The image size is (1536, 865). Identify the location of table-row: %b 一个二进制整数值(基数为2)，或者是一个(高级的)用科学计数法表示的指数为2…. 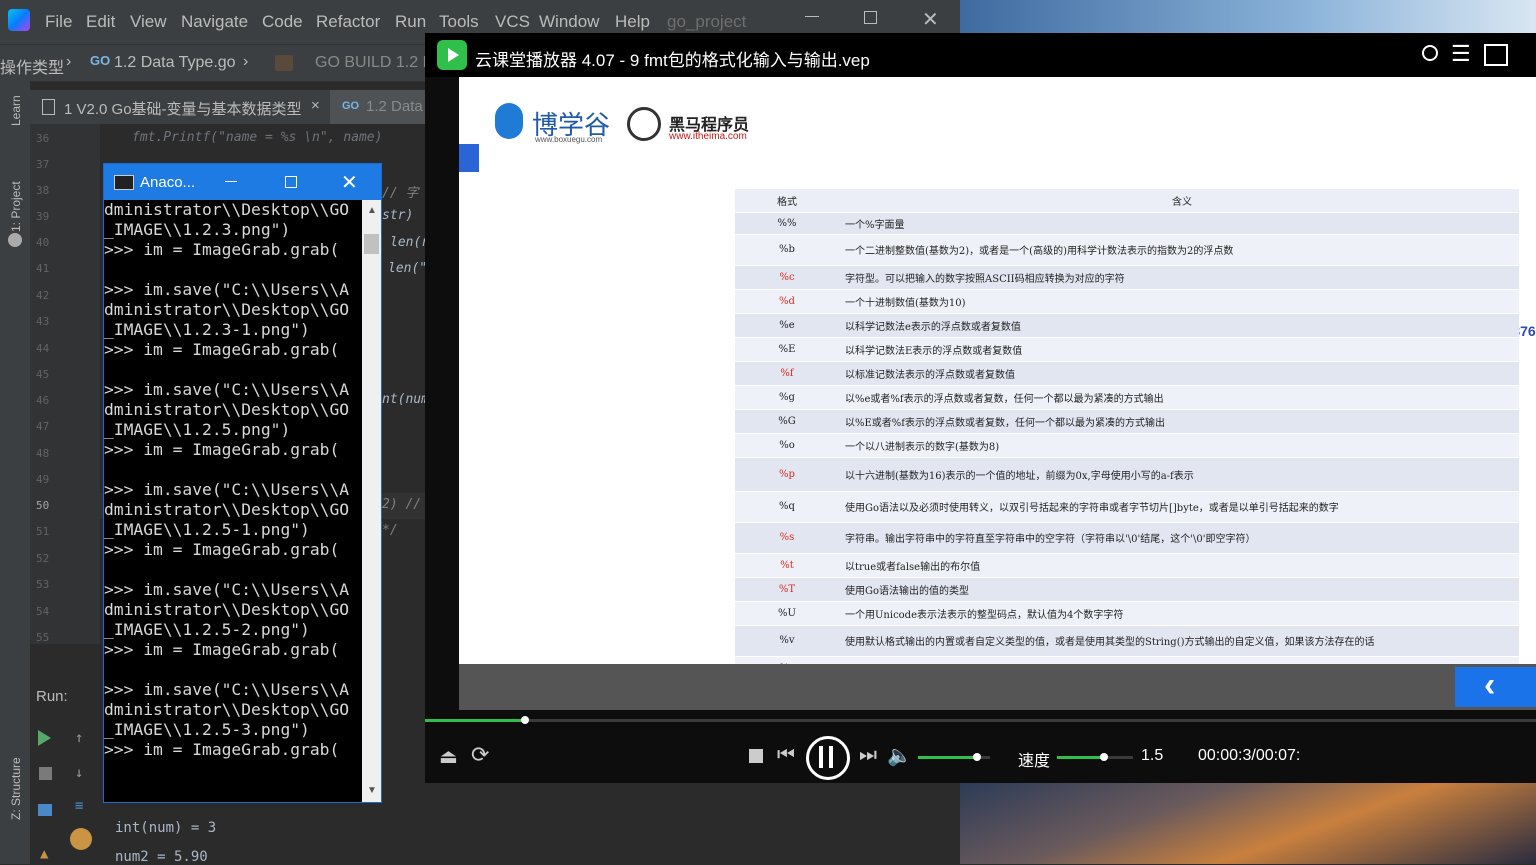
(1127, 250).